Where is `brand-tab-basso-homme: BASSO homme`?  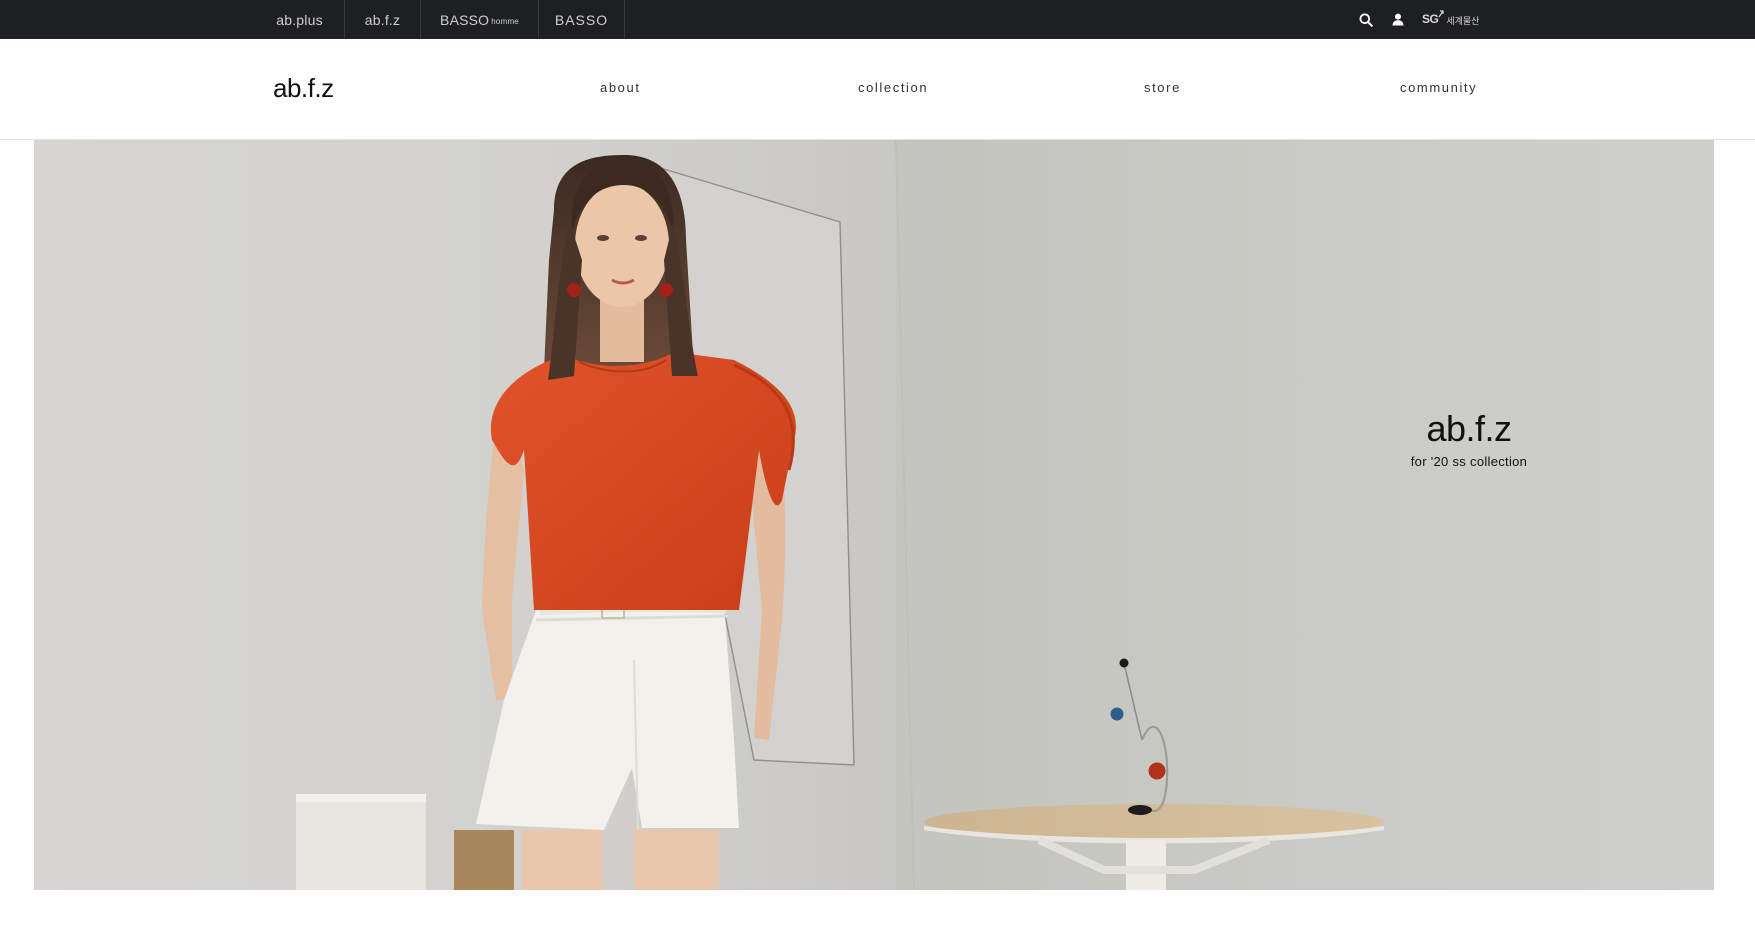
brand-tab-basso-homme: BASSO homme is located at coordinates (480, 19).